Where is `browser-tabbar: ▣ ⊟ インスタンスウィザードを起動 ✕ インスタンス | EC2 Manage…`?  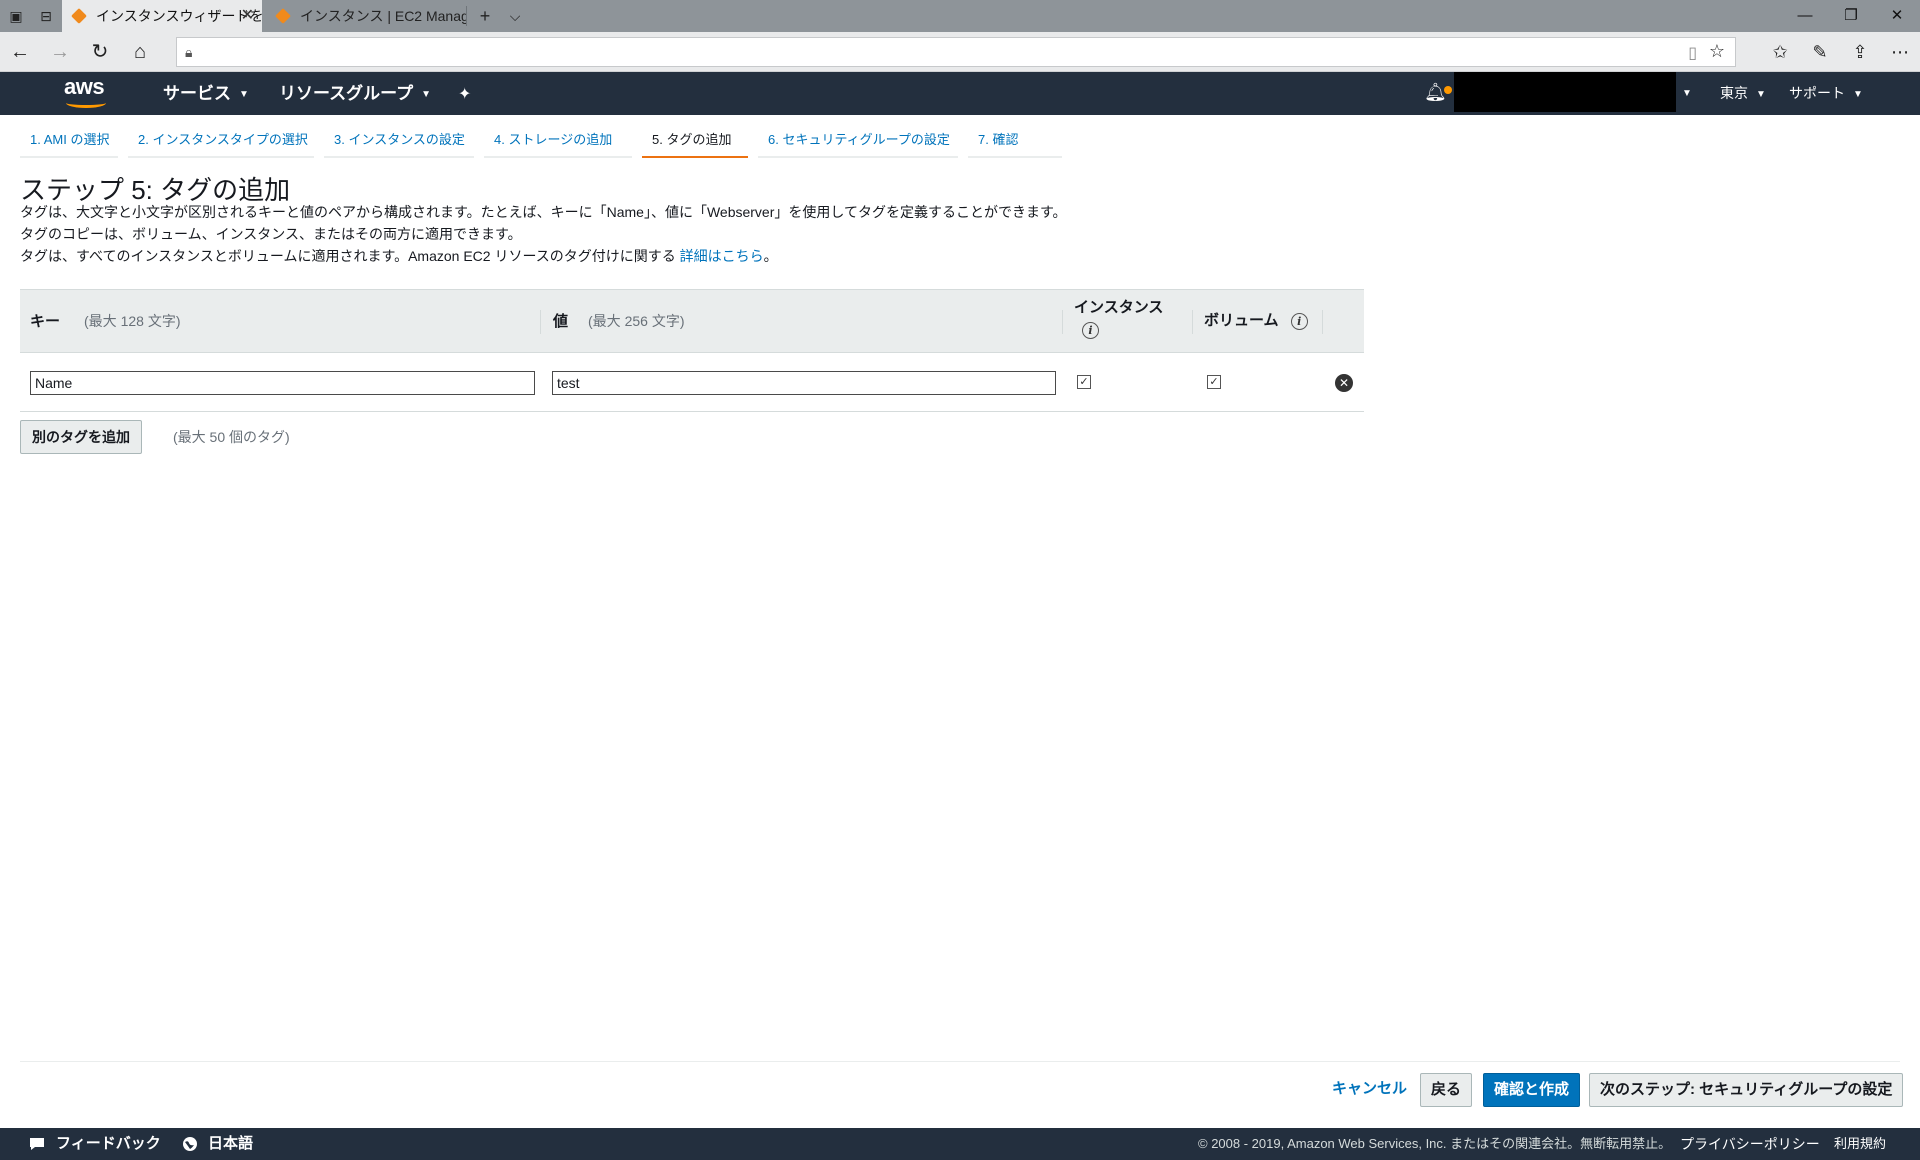 browser-tabbar: ▣ ⊟ インスタンスウィザードを起動 ✕ インスタンス | EC2 Manage… is located at coordinates (960, 16).